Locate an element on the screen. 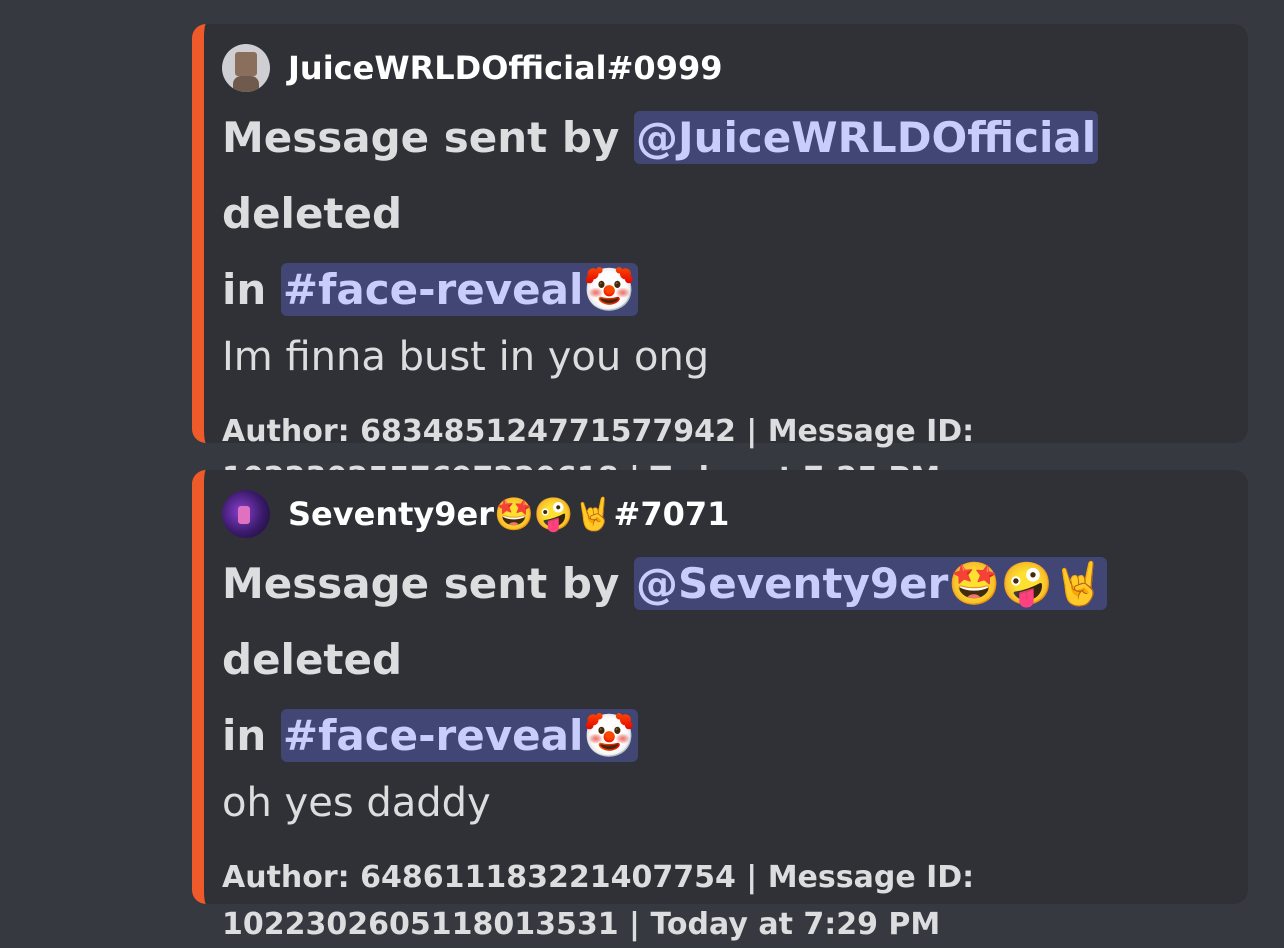 The width and height of the screenshot is (1284, 948). message-content: oh yes daddy is located at coordinates (356, 803).